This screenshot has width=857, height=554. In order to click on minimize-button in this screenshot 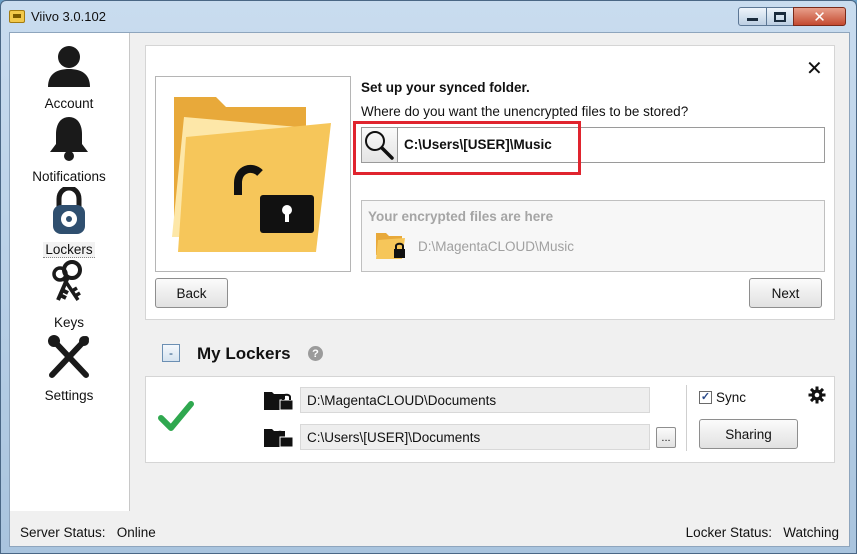, I will do `click(752, 16)`.